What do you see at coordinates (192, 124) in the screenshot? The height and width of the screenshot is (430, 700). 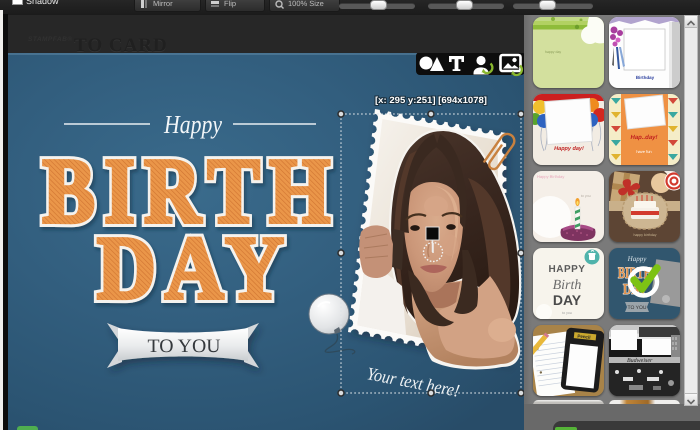 I see `svg-text: Happy` at bounding box center [192, 124].